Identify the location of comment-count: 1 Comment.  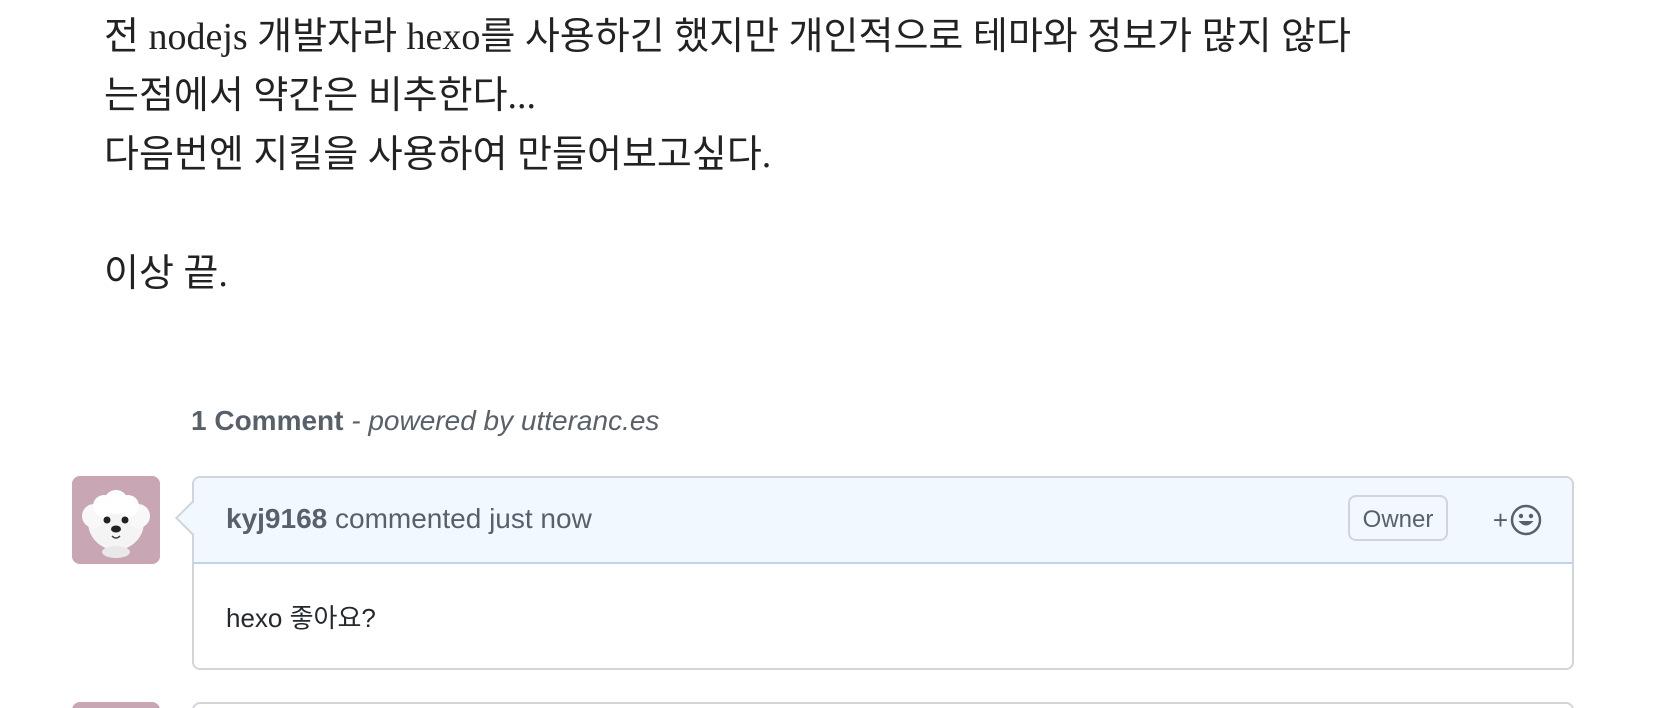
(267, 420).